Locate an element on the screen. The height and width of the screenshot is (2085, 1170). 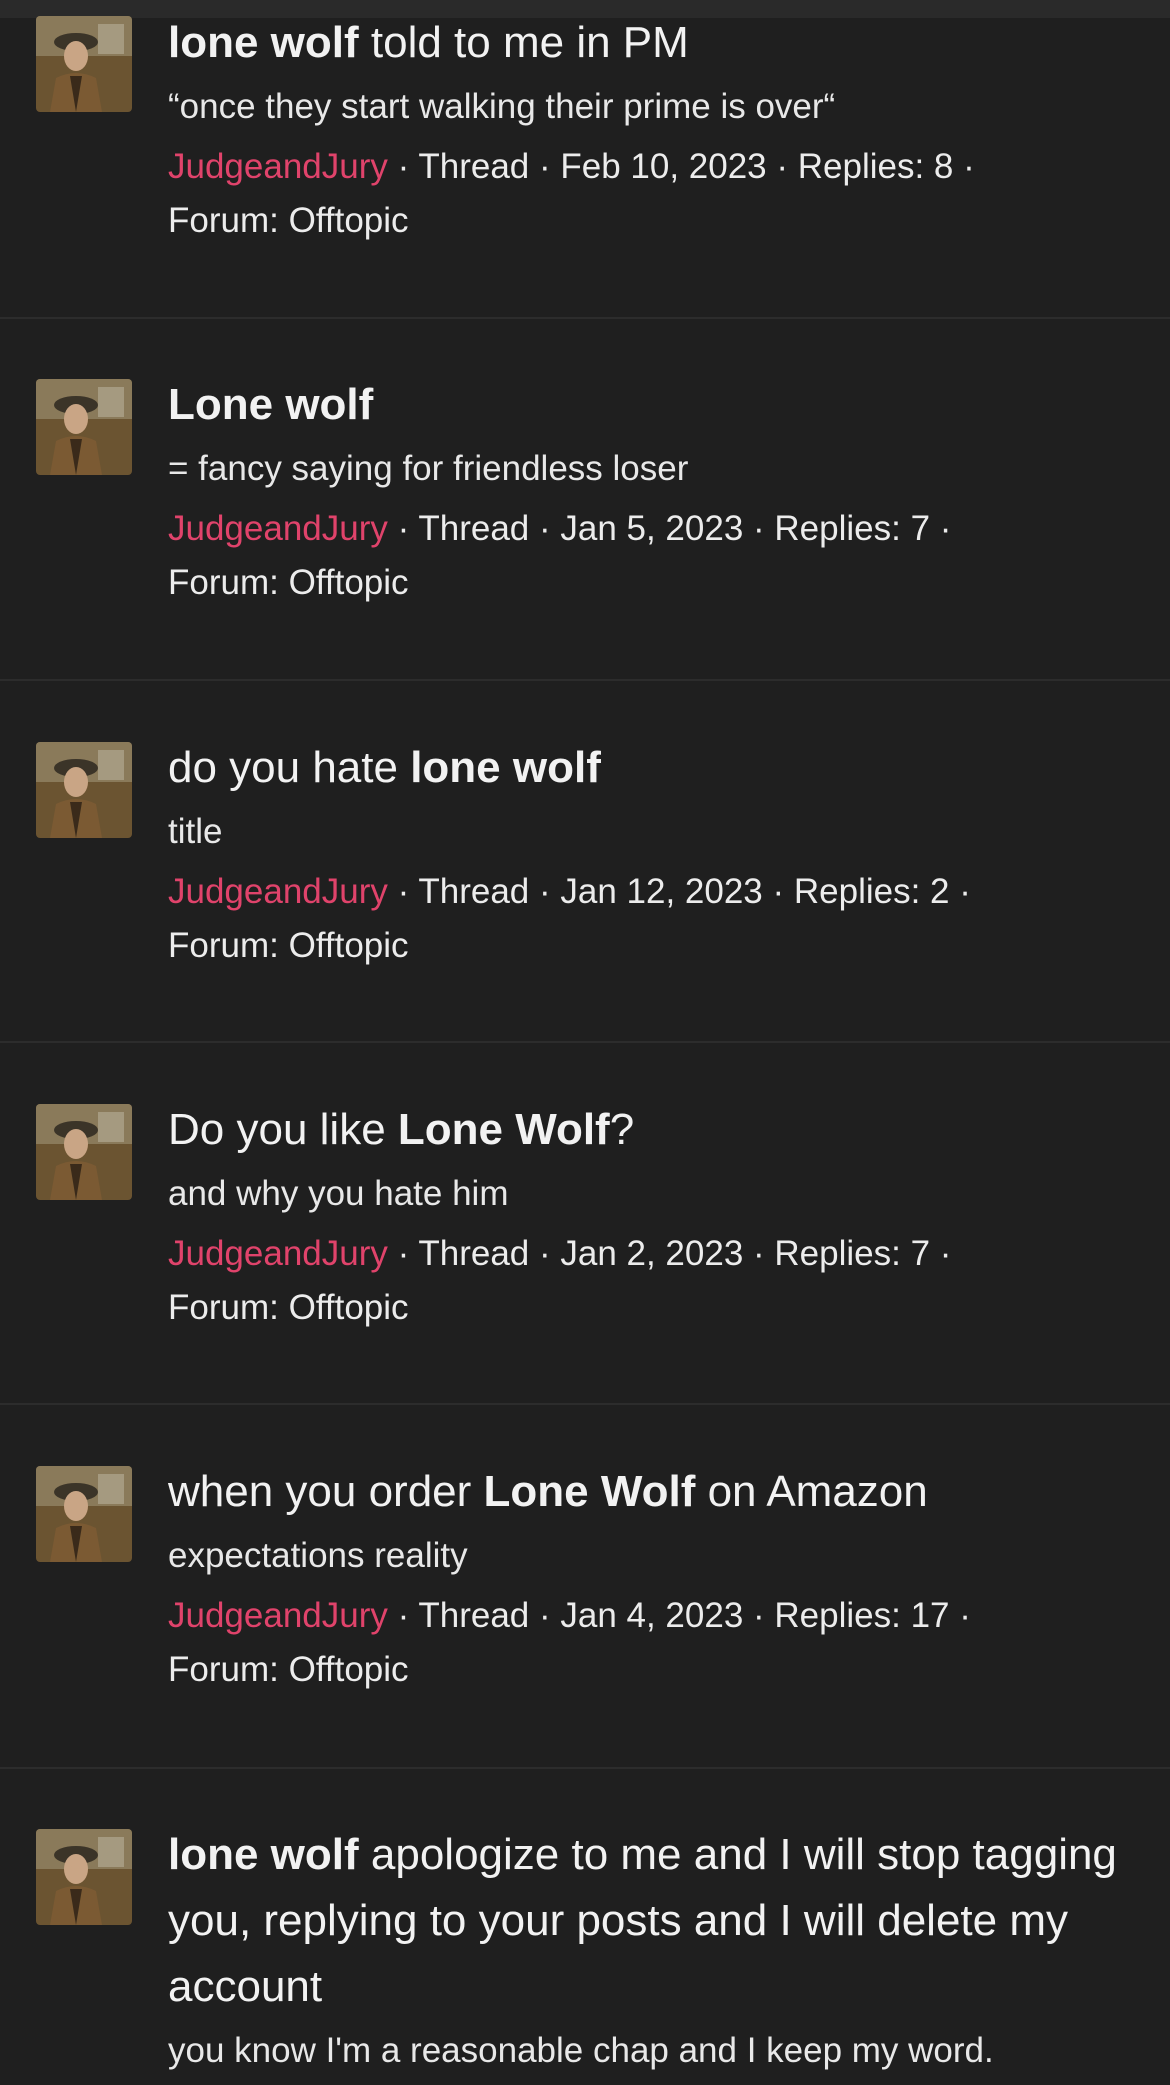
title-text: told to me in PM is located at coordinates (523, 42).